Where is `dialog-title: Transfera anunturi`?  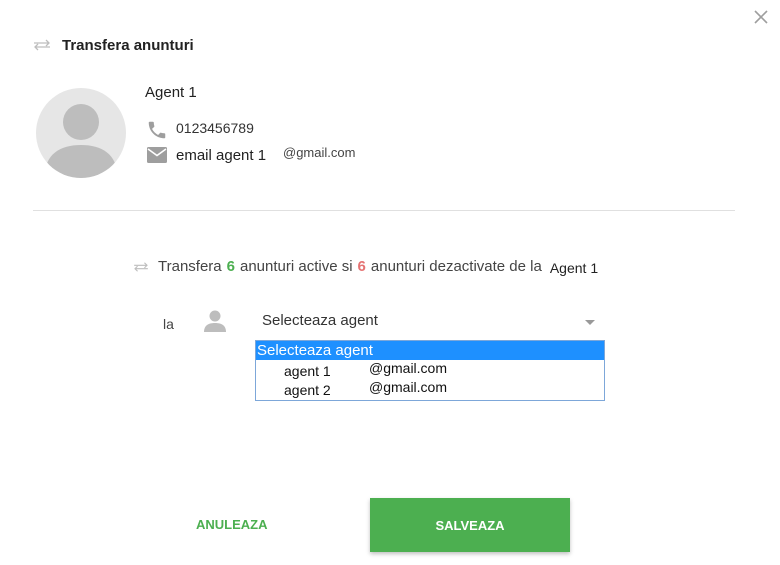 dialog-title: Transfera anunturi is located at coordinates (128, 45).